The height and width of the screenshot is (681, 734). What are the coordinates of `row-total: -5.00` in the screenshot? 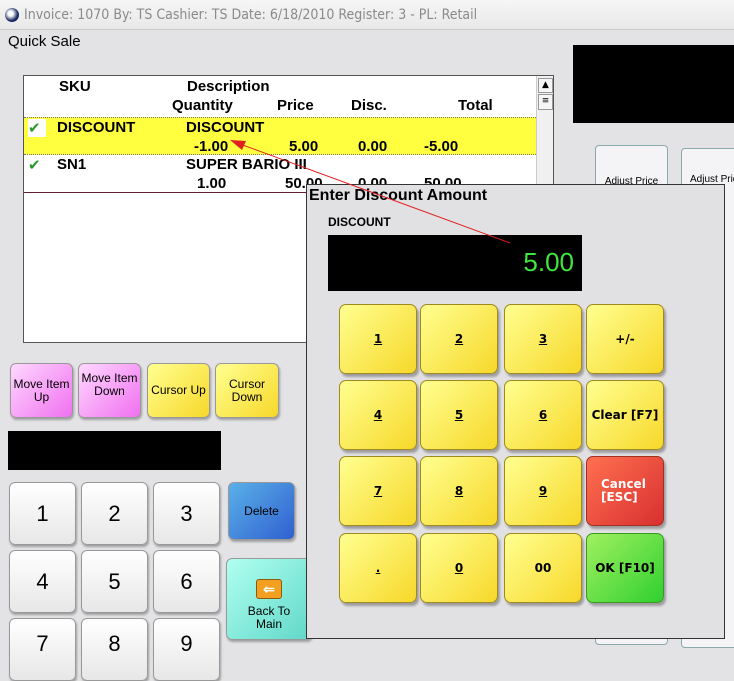 It's located at (441, 146).